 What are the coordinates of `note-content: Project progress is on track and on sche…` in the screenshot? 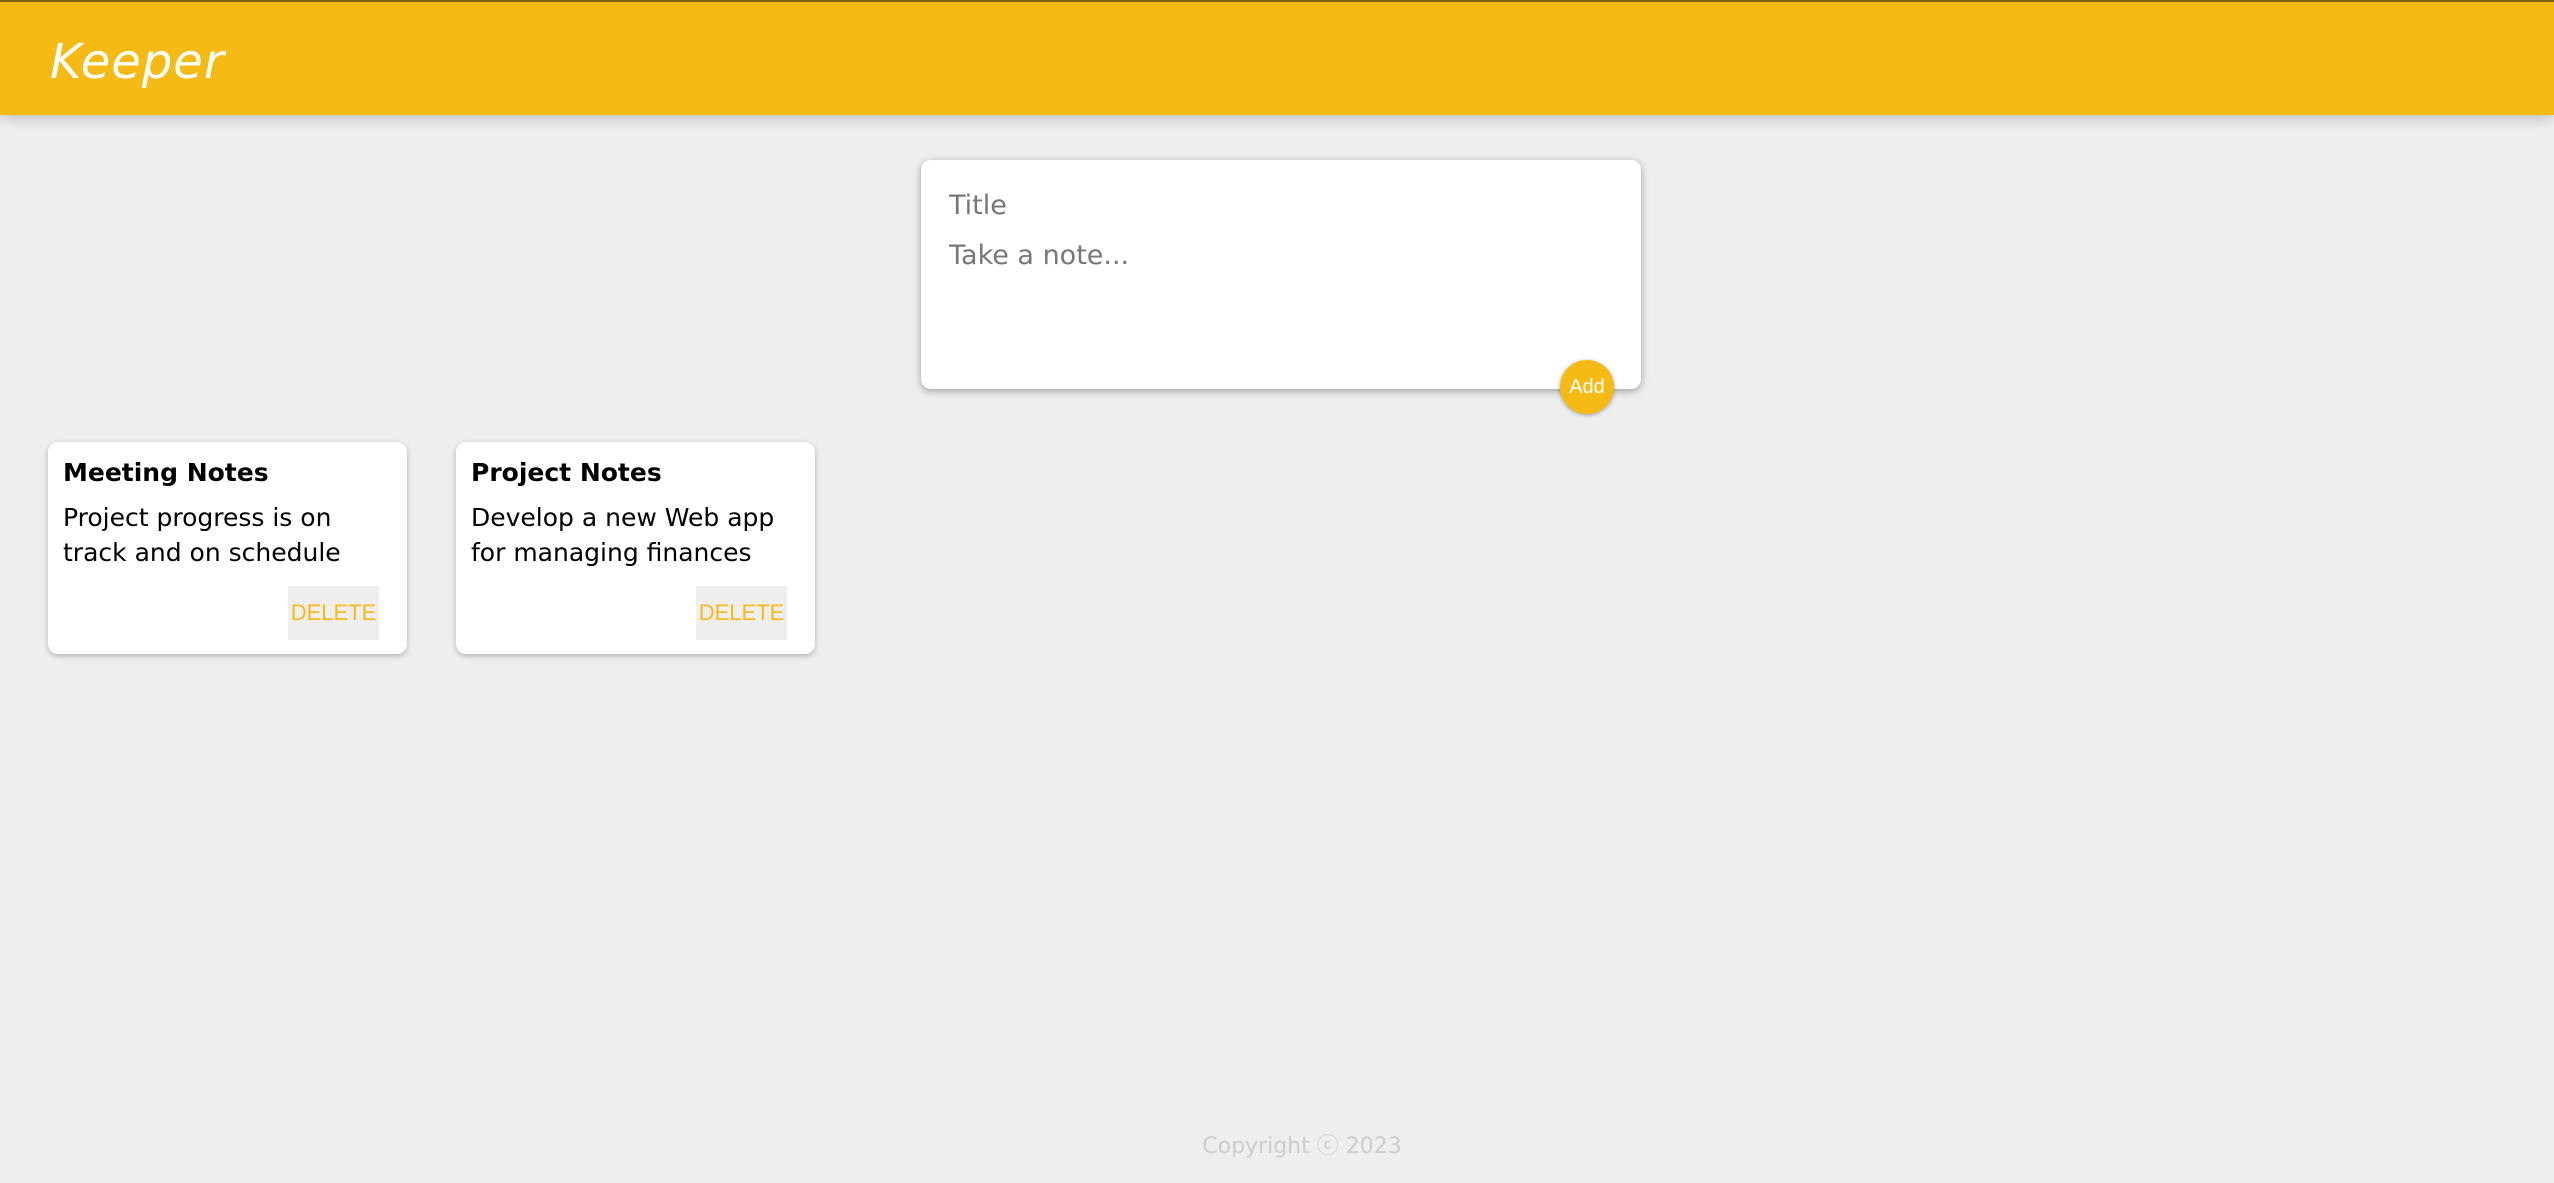 It's located at (202, 535).